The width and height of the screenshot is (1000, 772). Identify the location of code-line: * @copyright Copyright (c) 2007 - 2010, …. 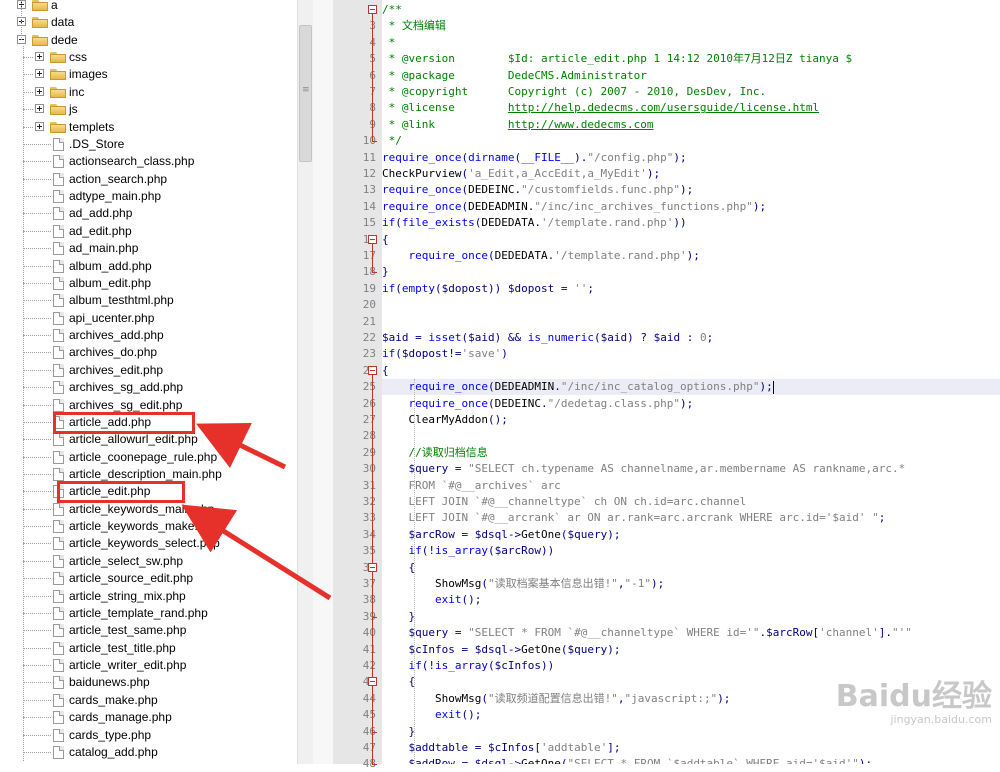
(574, 92).